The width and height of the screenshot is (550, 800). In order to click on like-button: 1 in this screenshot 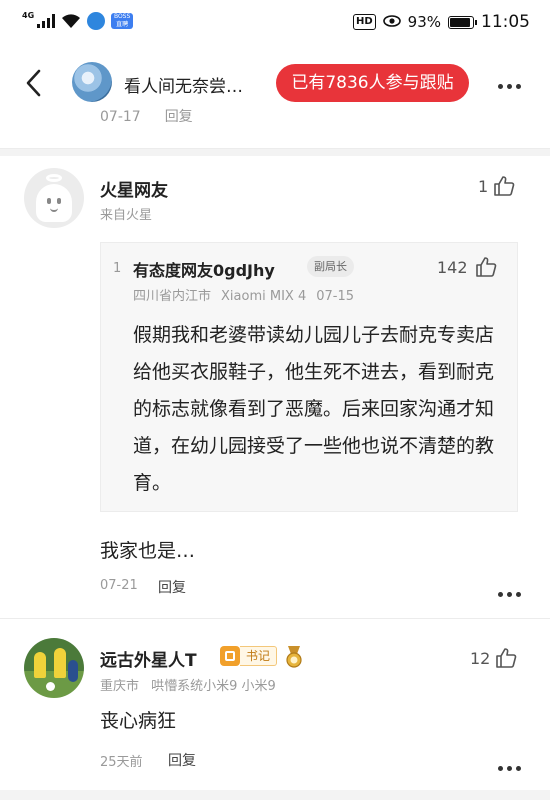, I will do `click(497, 186)`.